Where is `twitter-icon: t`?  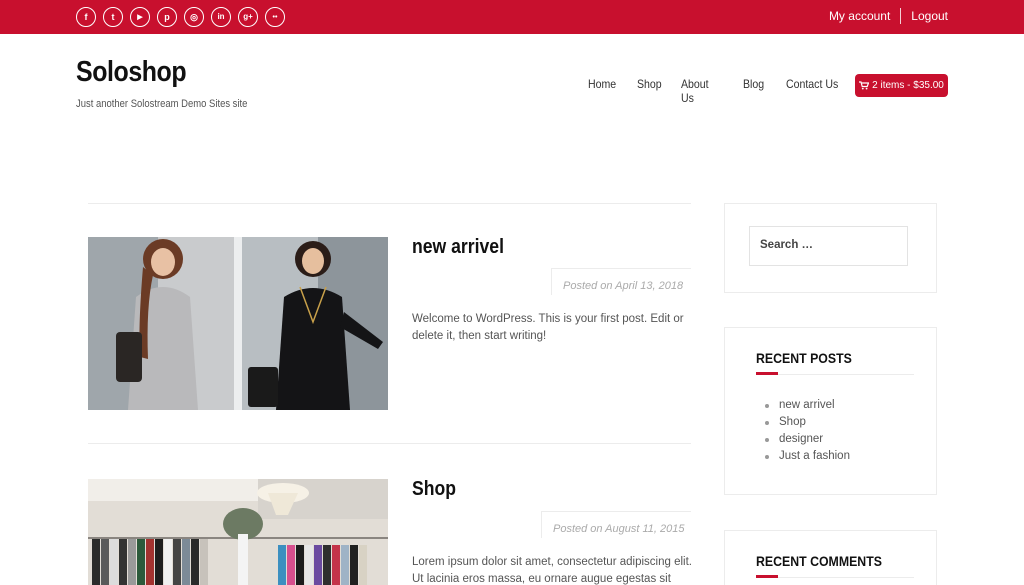 twitter-icon: t is located at coordinates (113, 17).